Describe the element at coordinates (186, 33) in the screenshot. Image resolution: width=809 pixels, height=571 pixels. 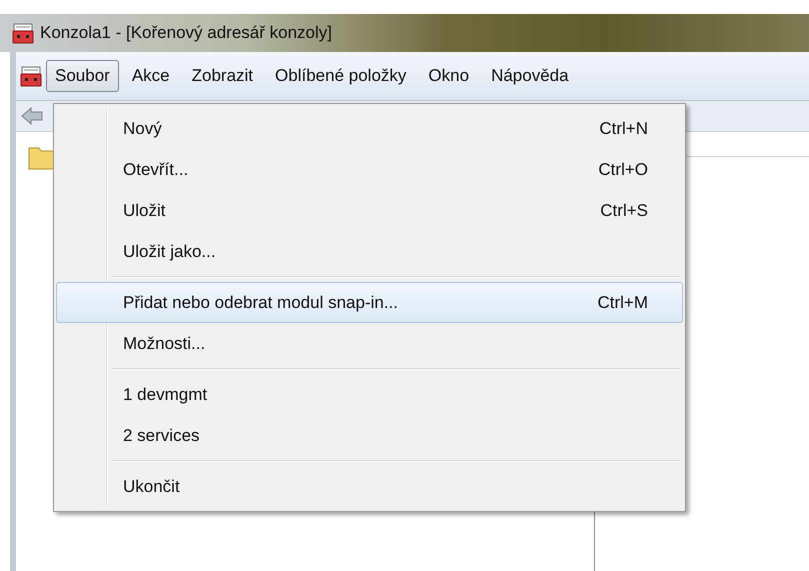
I see `window-title: Konzola1 - [Kořenový adresář konzoly]` at that location.